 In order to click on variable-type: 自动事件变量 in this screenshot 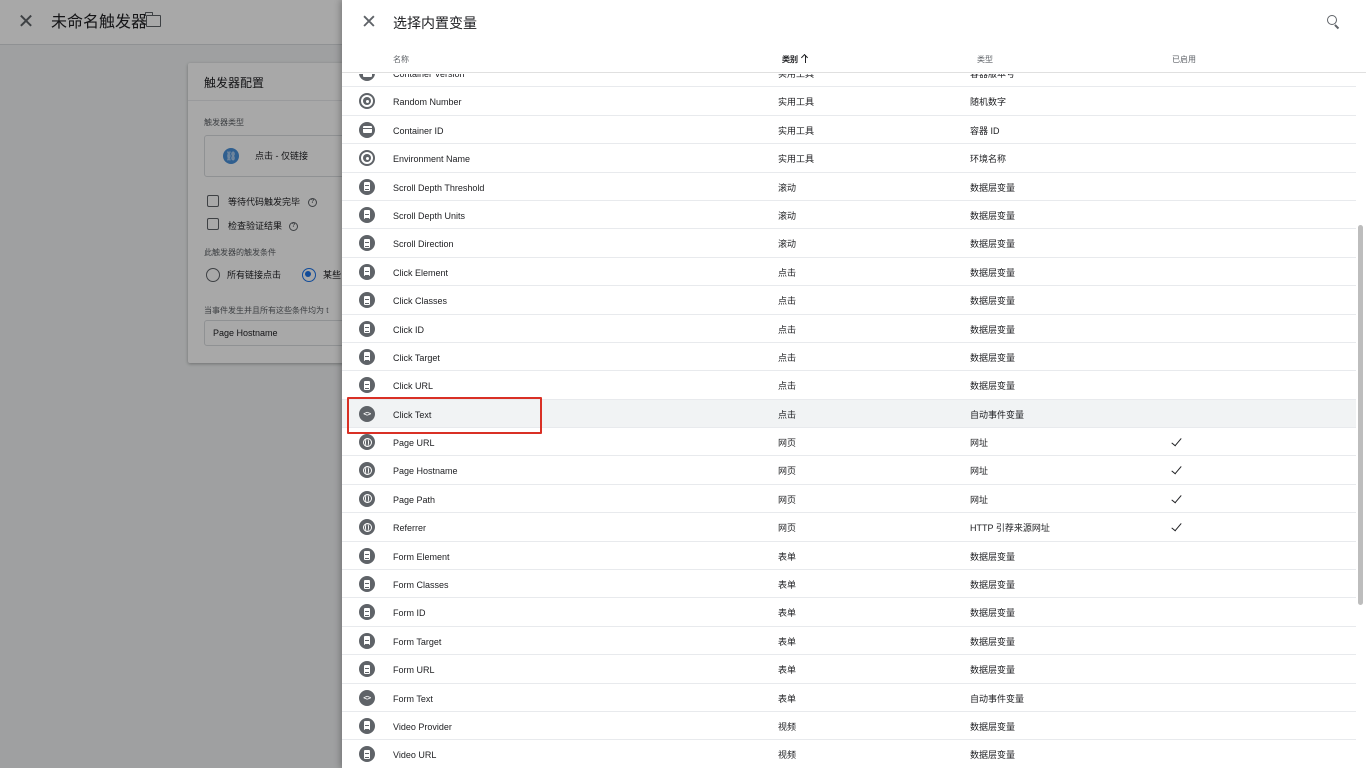, I will do `click(997, 414)`.